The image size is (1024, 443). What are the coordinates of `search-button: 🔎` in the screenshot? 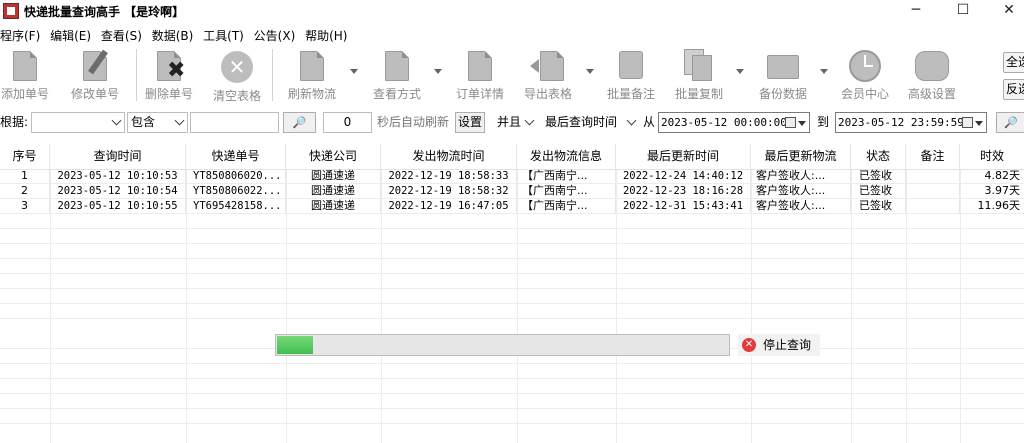 It's located at (299, 122).